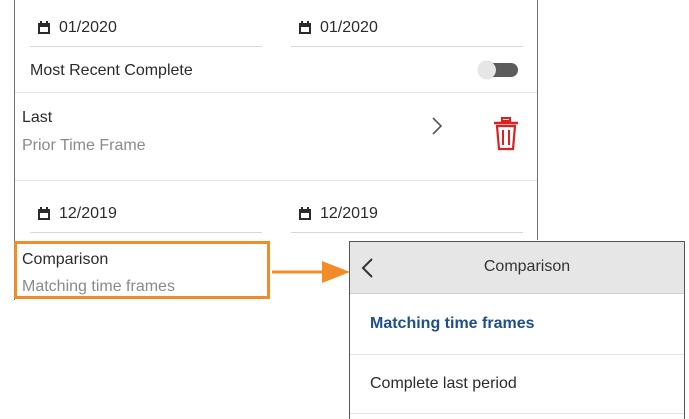 The width and height of the screenshot is (689, 419). What do you see at coordinates (487, 70) in the screenshot?
I see `toggle-knob` at bounding box center [487, 70].